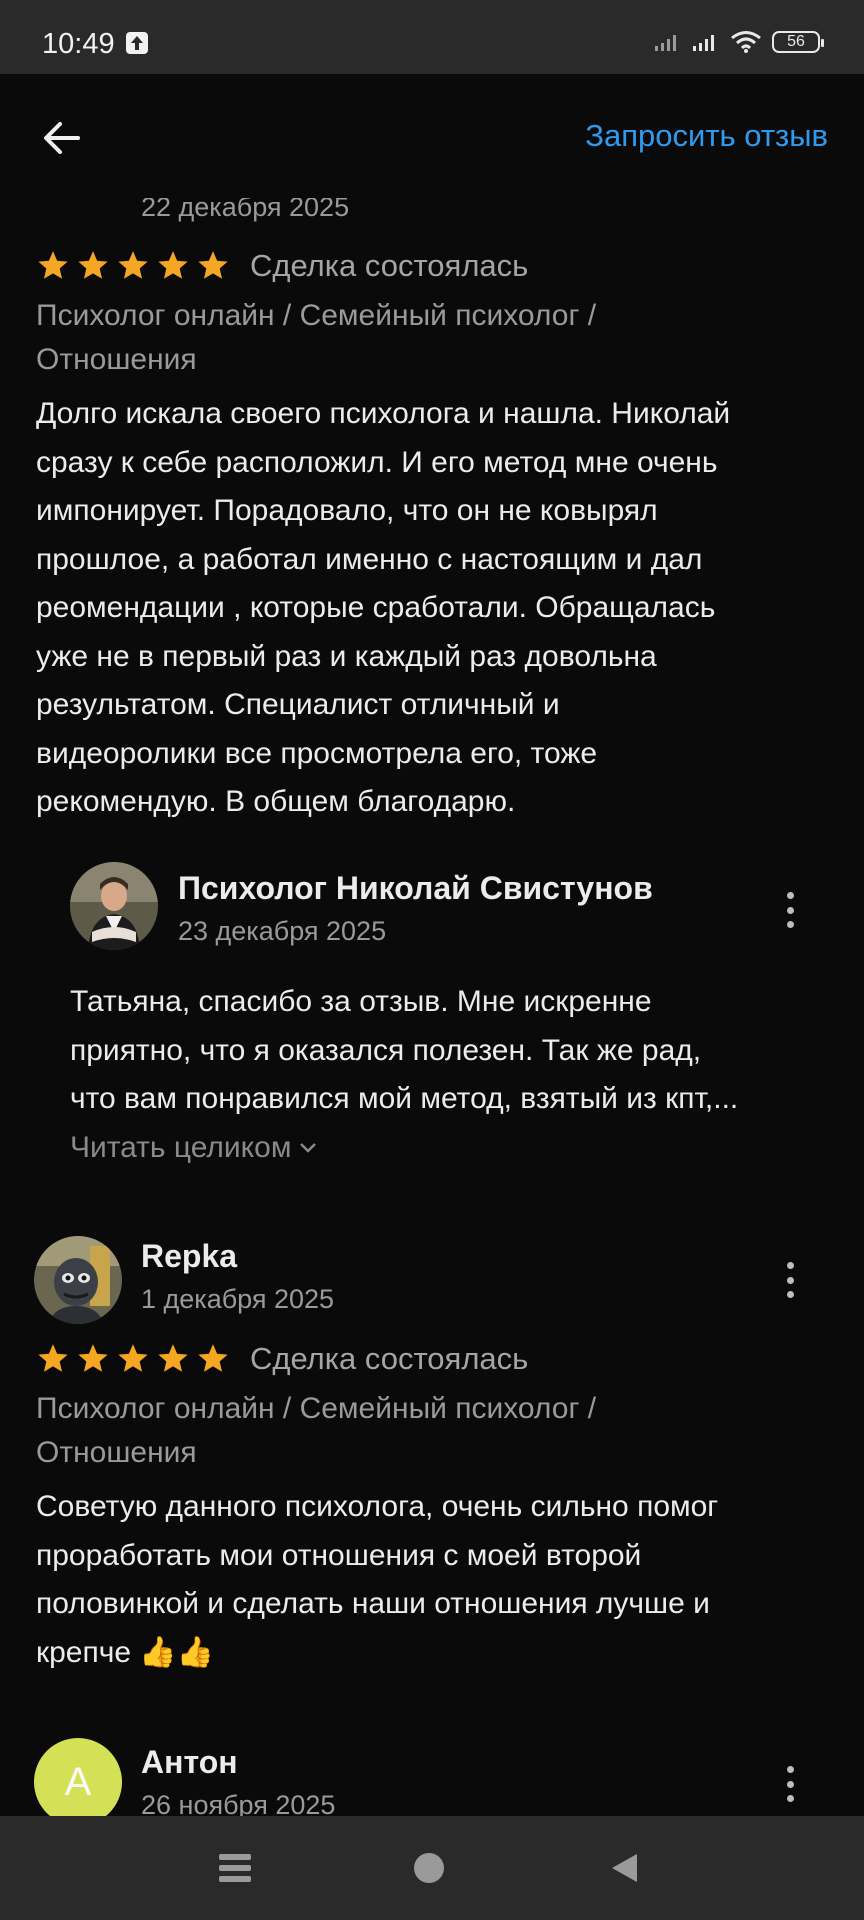 This screenshot has width=864, height=1920. What do you see at coordinates (137, 43) in the screenshot?
I see `upload-notification-icon` at bounding box center [137, 43].